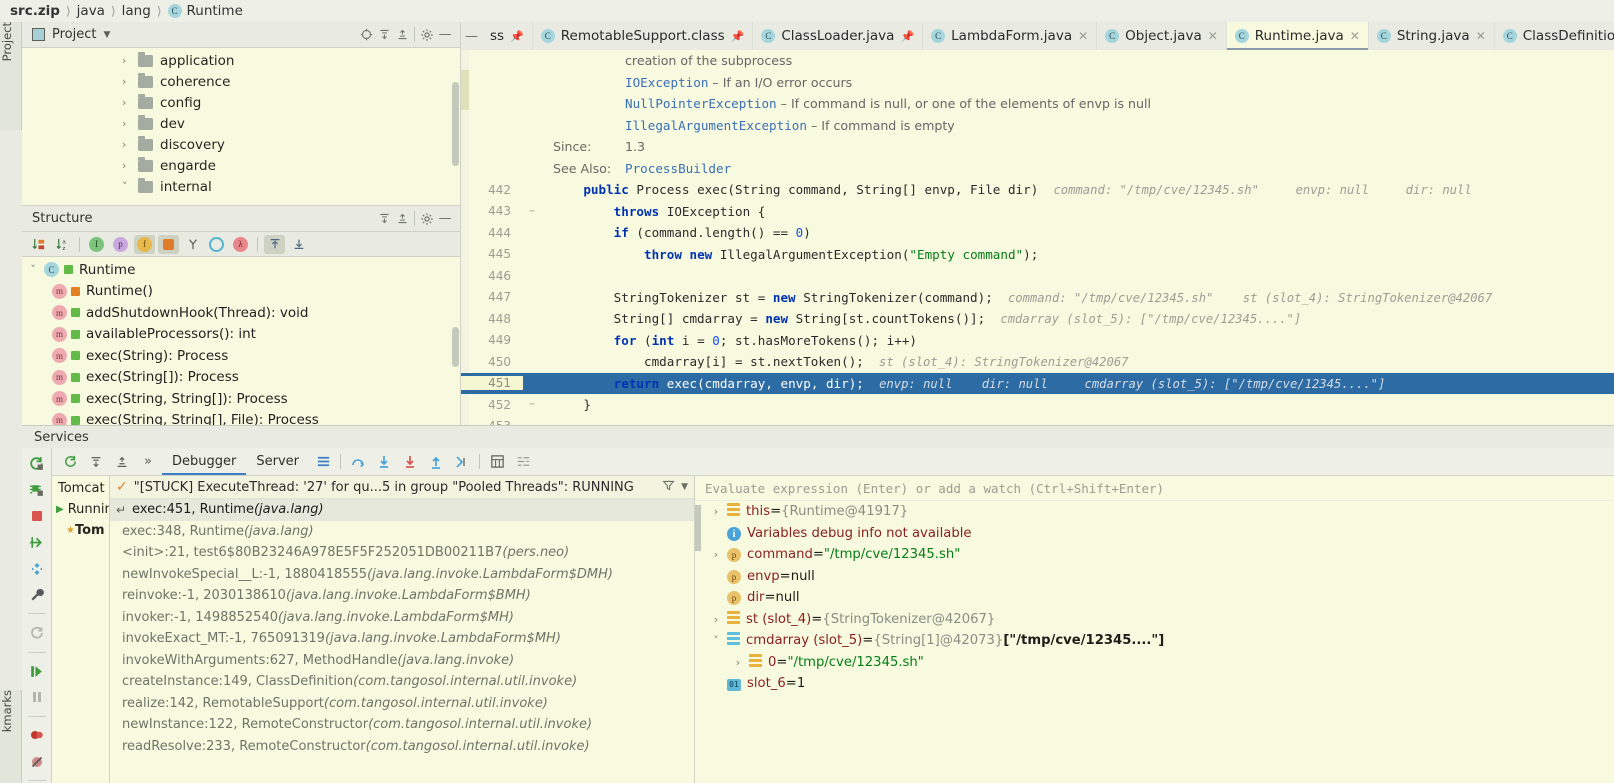  What do you see at coordinates (1037, 405) in the screenshot?
I see `editor-line: 452− }` at bounding box center [1037, 405].